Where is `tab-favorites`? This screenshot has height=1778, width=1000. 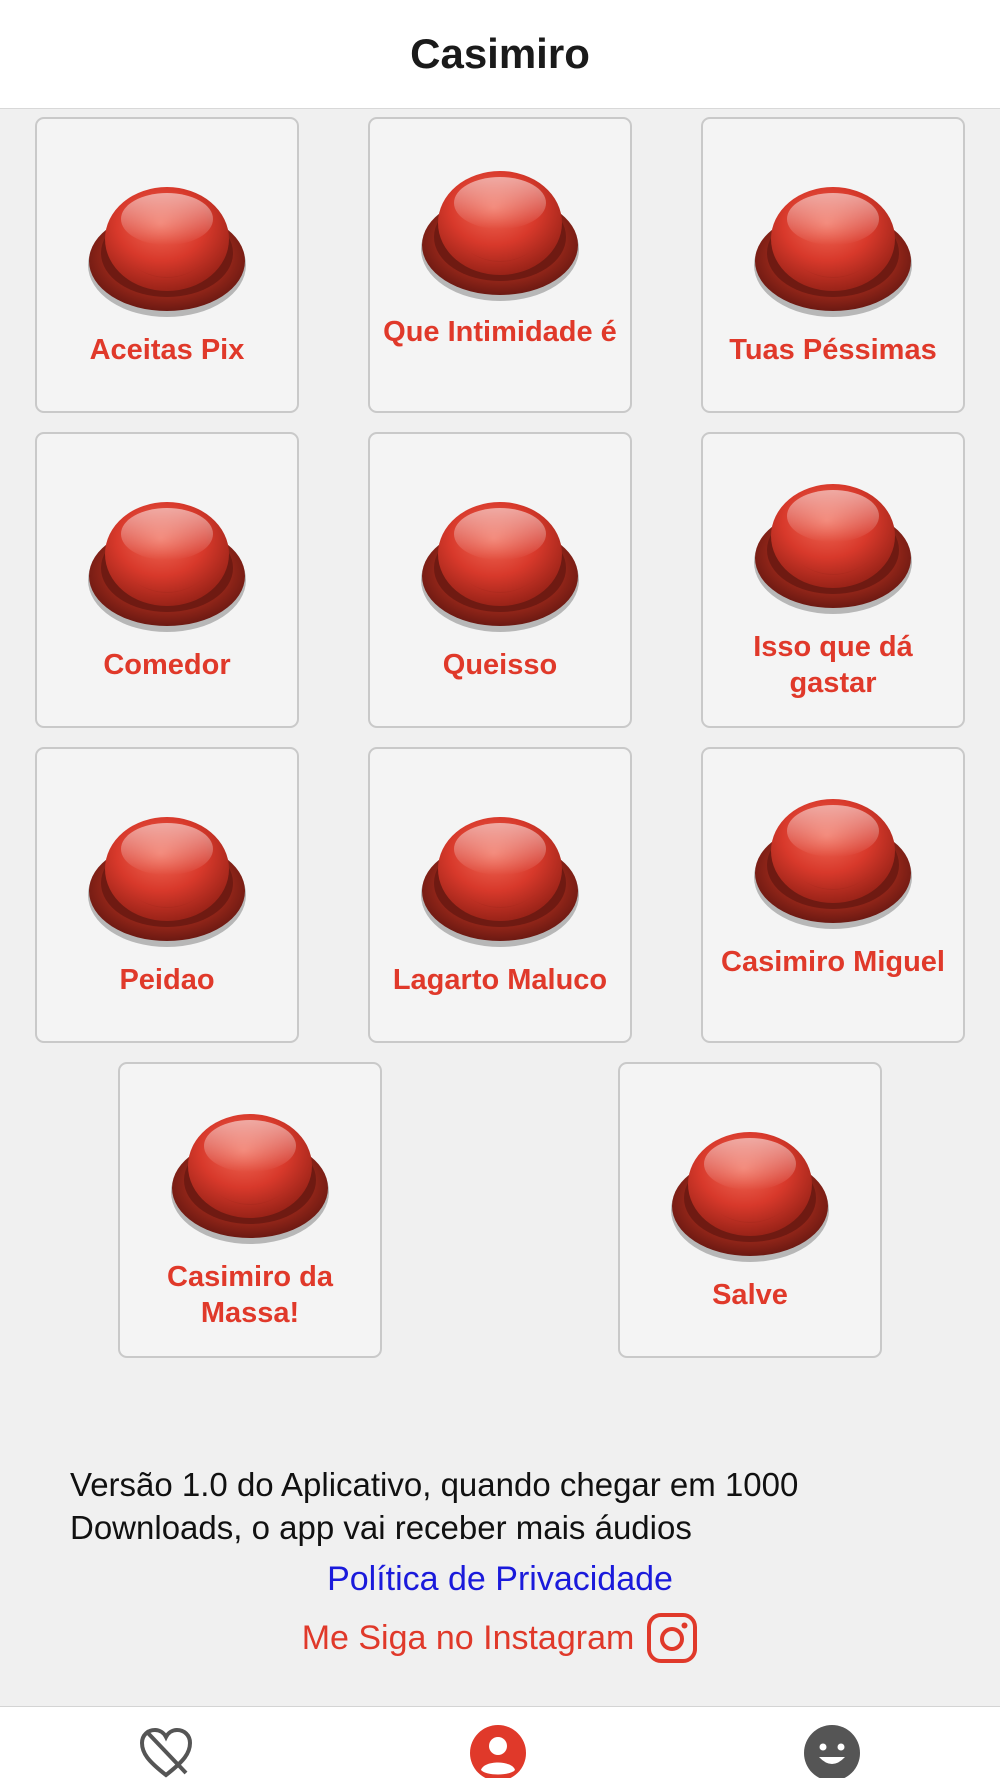 tab-favorites is located at coordinates (166, 1742).